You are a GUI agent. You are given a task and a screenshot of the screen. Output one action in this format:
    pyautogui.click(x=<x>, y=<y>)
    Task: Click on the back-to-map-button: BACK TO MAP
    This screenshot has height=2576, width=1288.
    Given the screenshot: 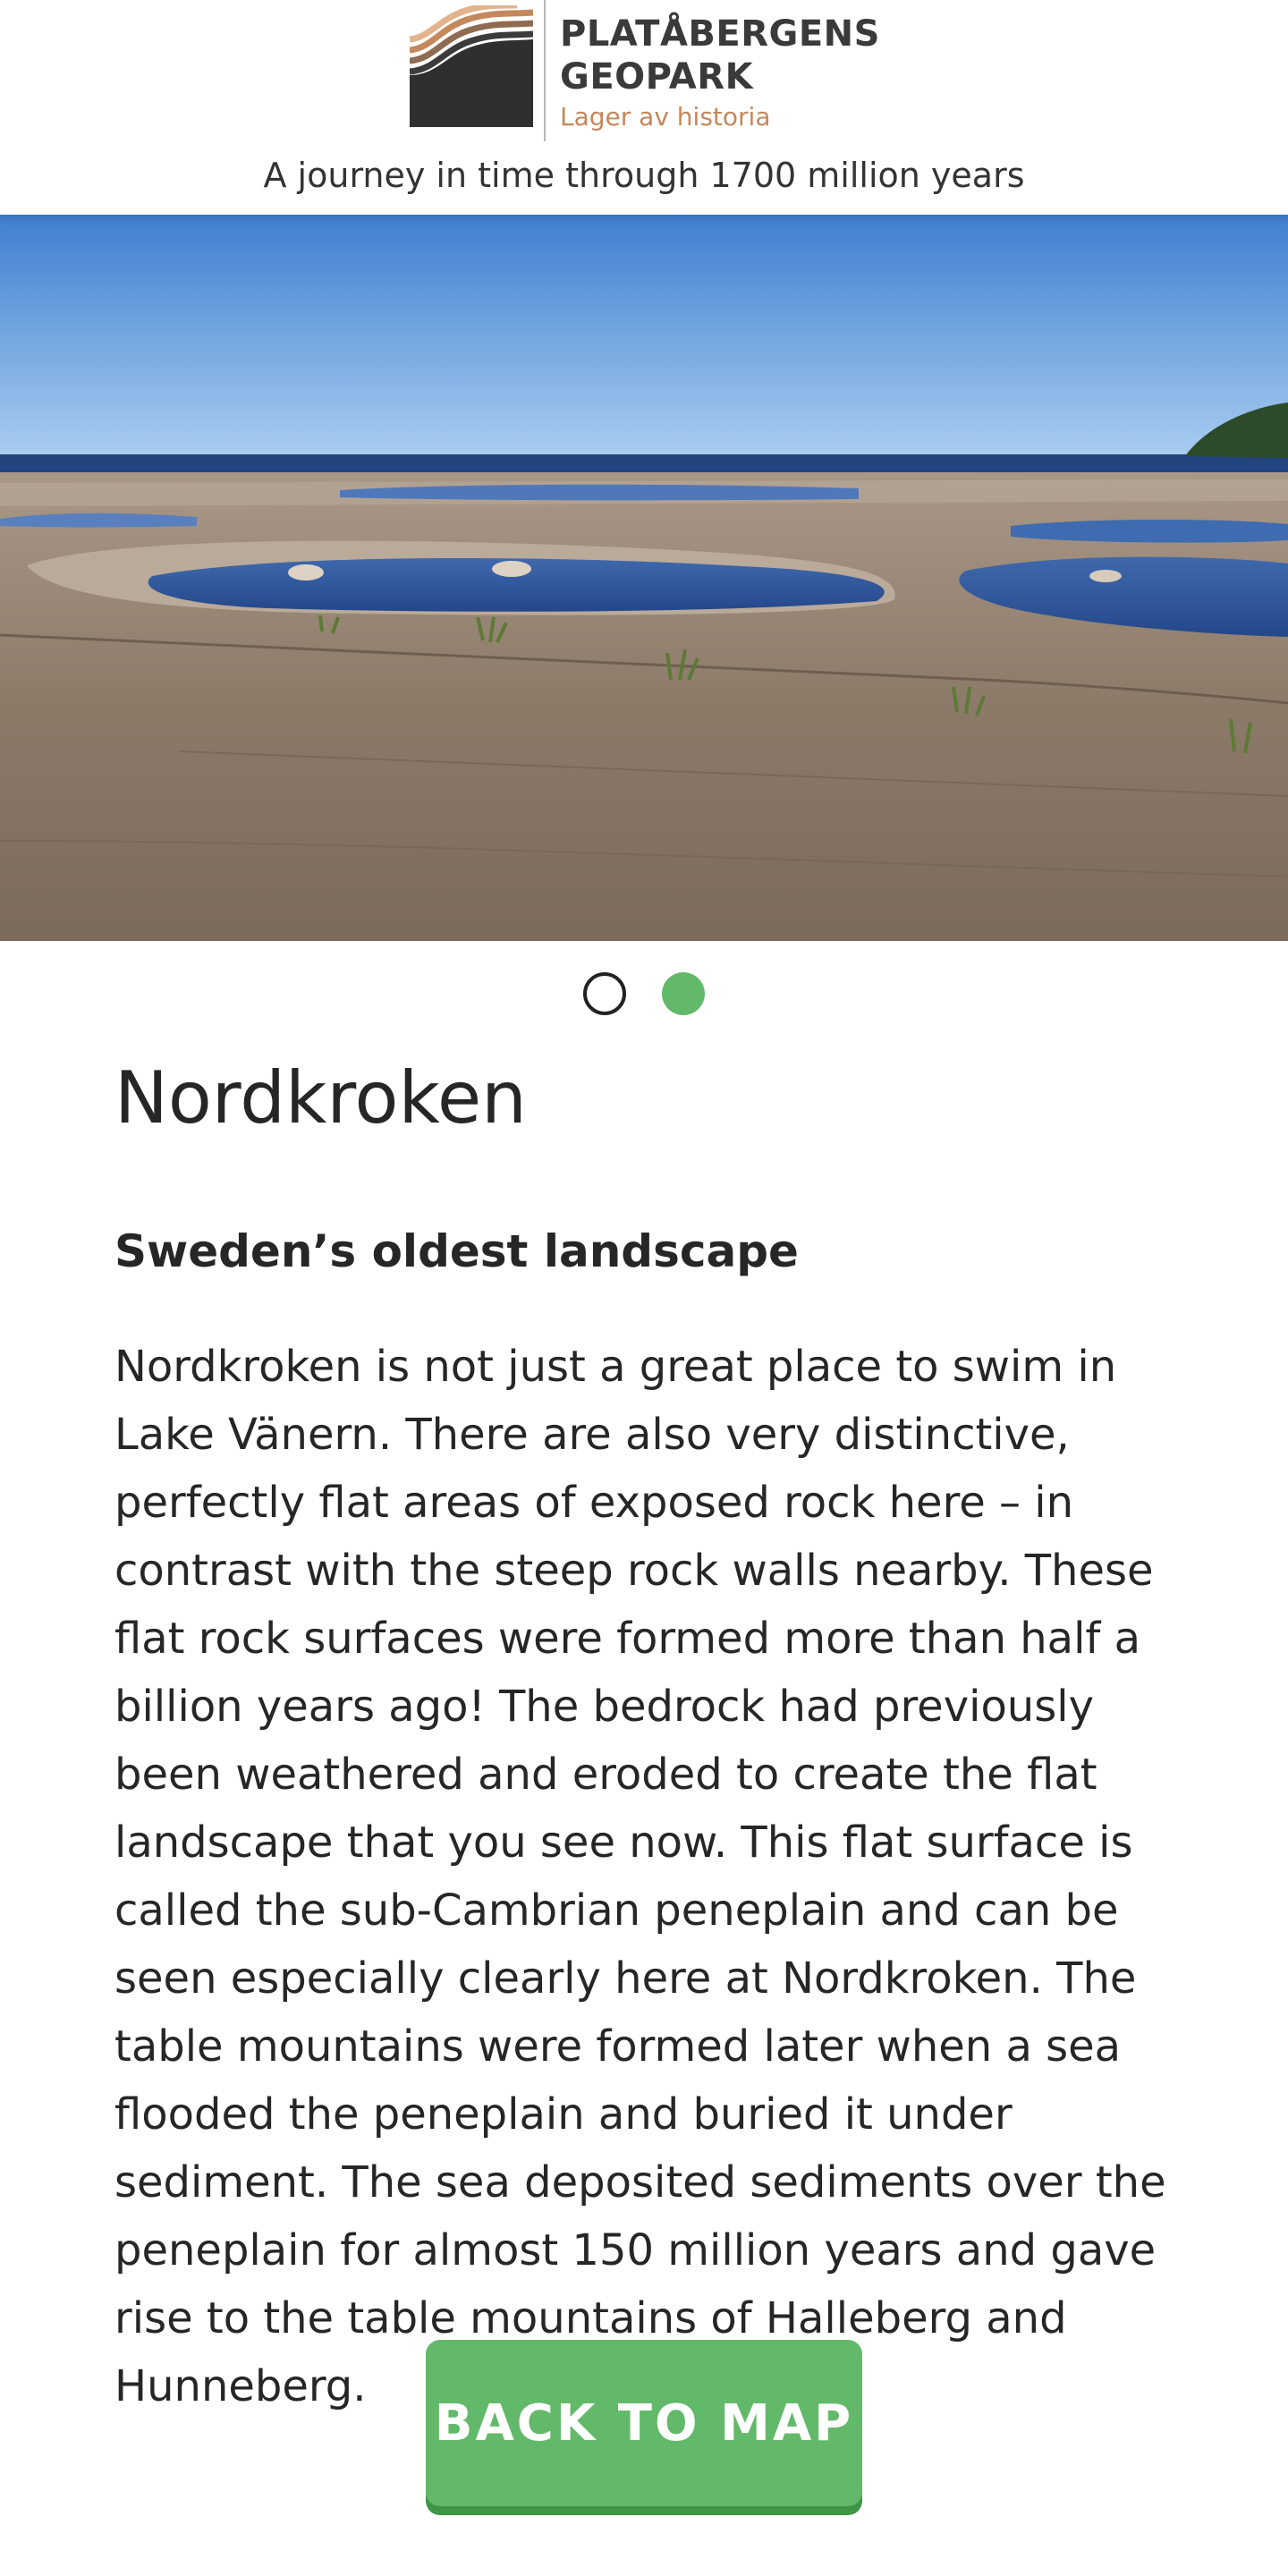 What is the action you would take?
    pyautogui.click(x=644, y=2423)
    